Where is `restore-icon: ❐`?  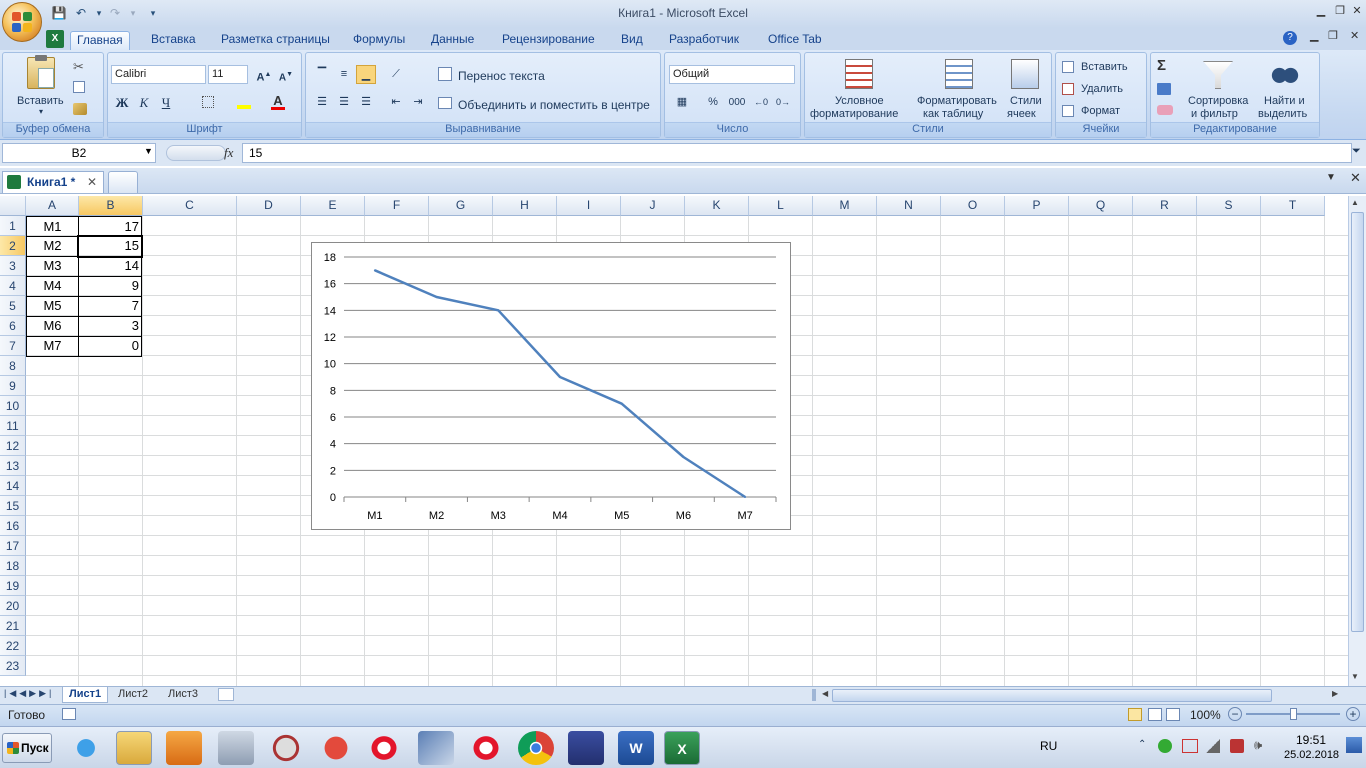 restore-icon: ❐ is located at coordinates (1340, 11).